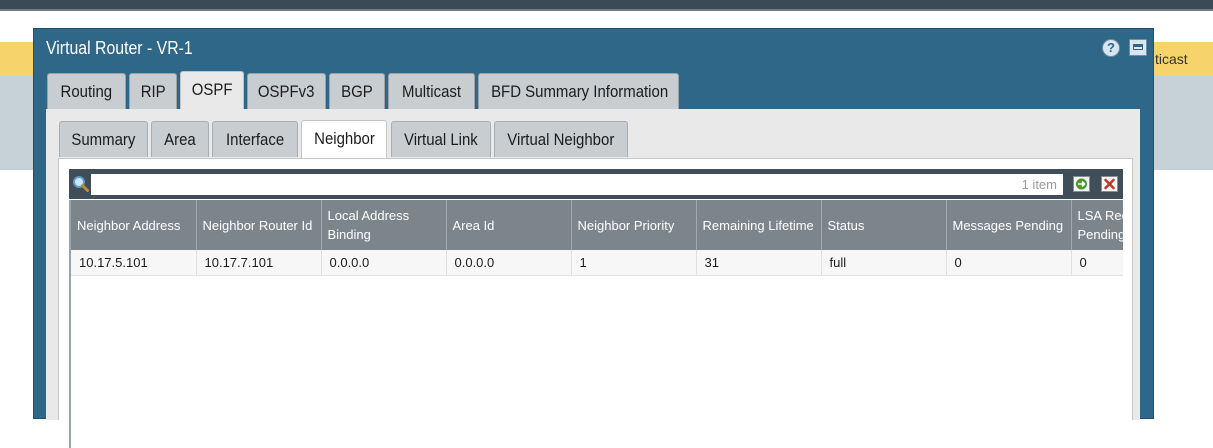  I want to click on table-cell: 10.17.7.101, so click(259, 263).